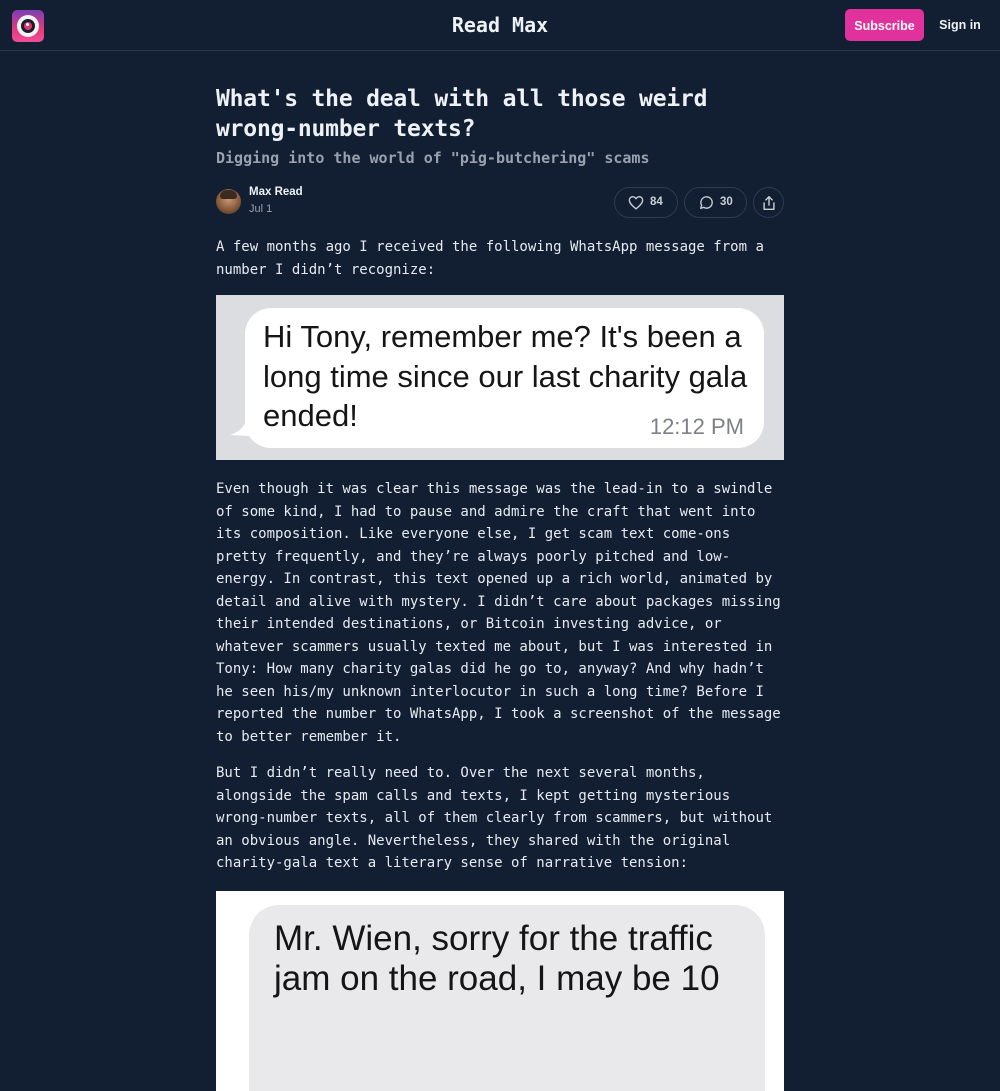 The width and height of the screenshot is (1000, 1091). What do you see at coordinates (706, 202) in the screenshot?
I see `comment-bubble-icon` at bounding box center [706, 202].